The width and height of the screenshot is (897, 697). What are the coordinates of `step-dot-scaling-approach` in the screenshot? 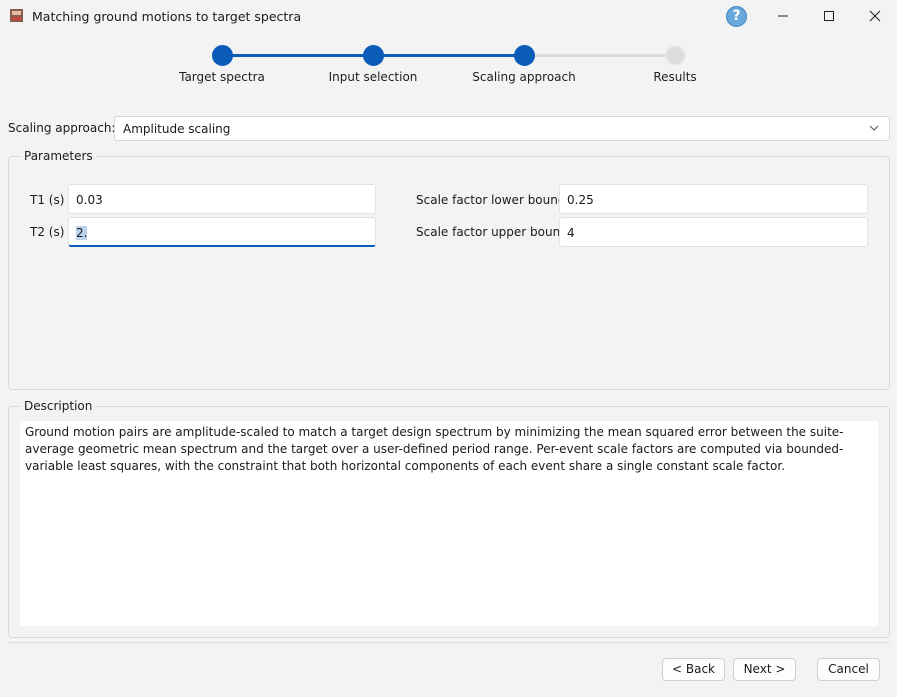 It's located at (524, 55).